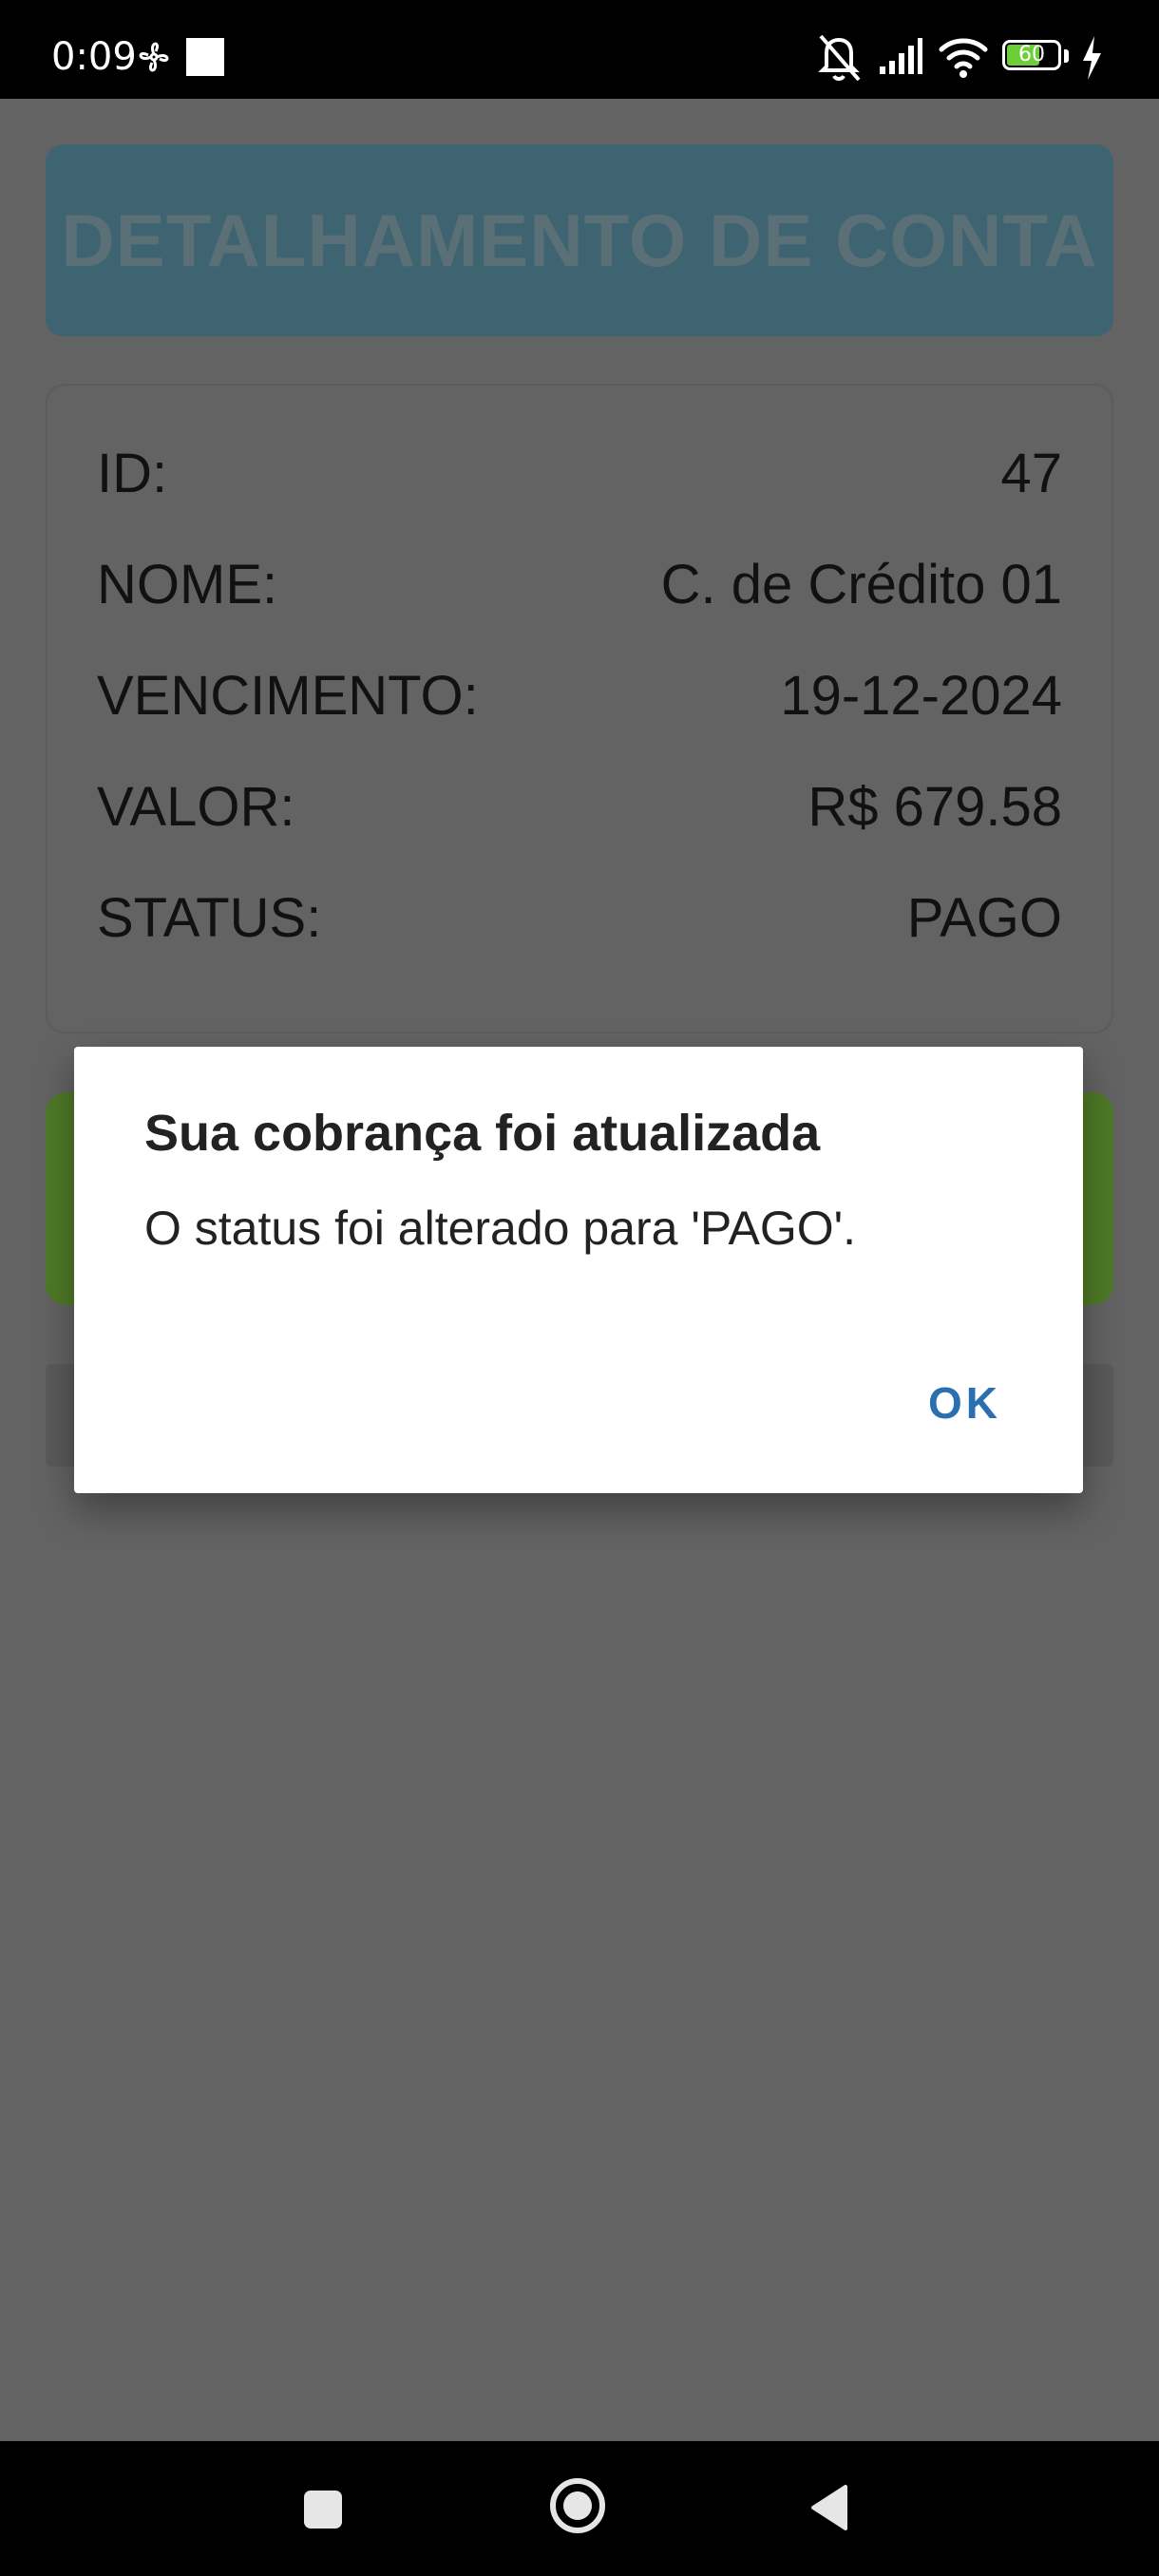  I want to click on detail-value: PAGO, so click(984, 917).